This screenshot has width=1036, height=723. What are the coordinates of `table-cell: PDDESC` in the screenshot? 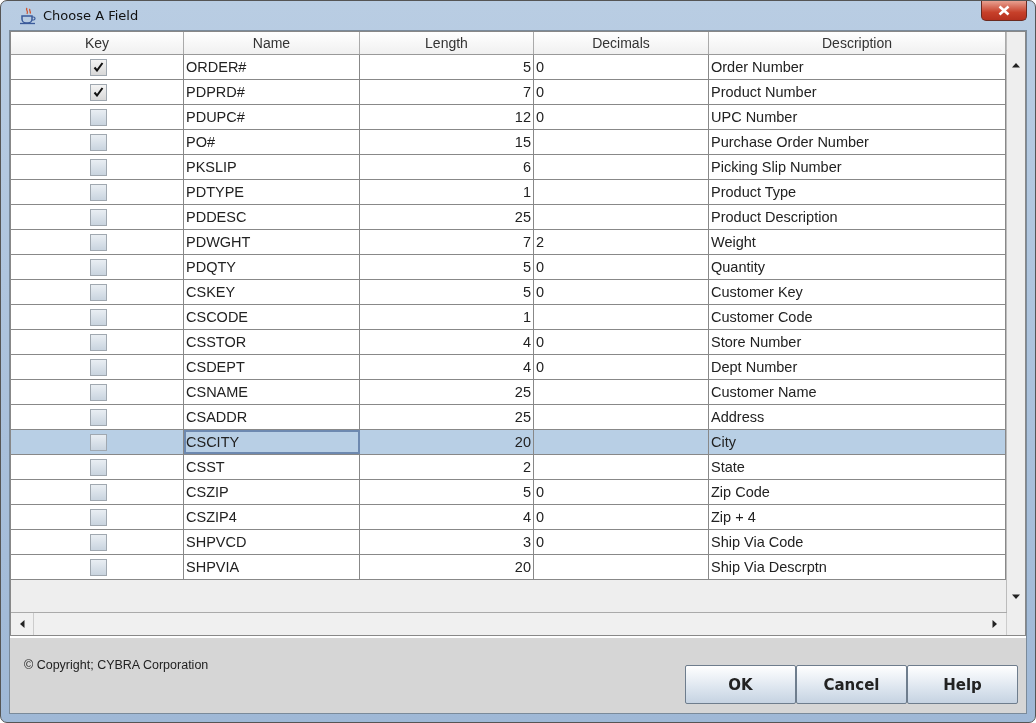 It's located at (272, 217).